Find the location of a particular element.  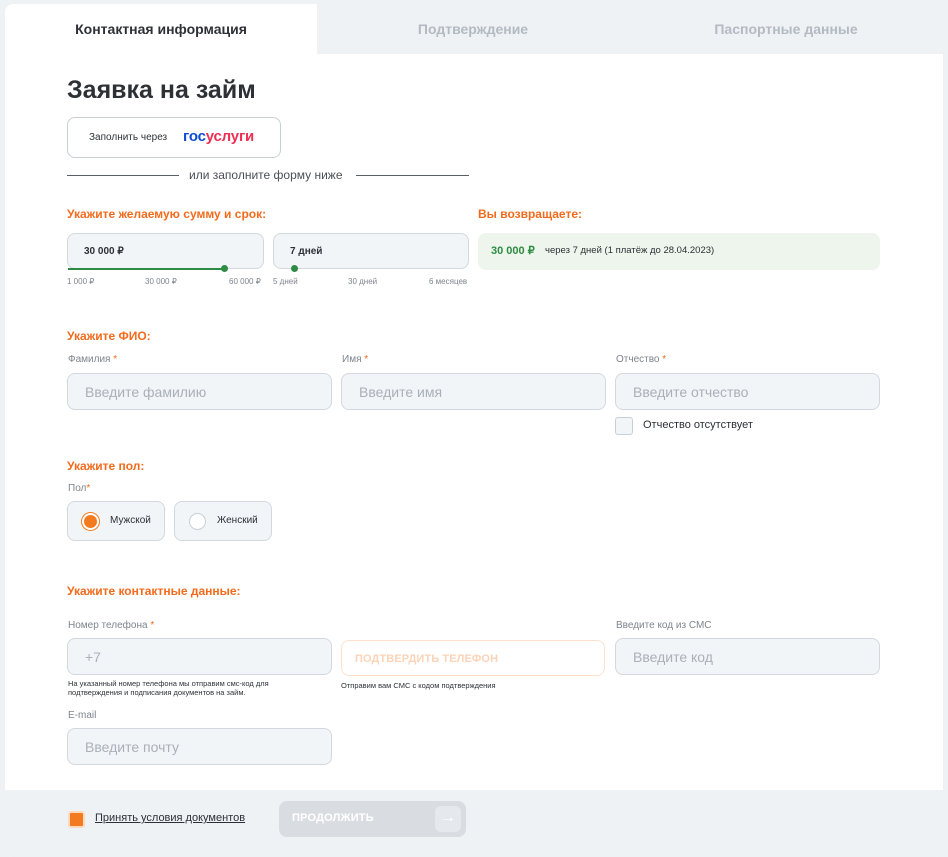

radio-unselected-icon is located at coordinates (197, 521).